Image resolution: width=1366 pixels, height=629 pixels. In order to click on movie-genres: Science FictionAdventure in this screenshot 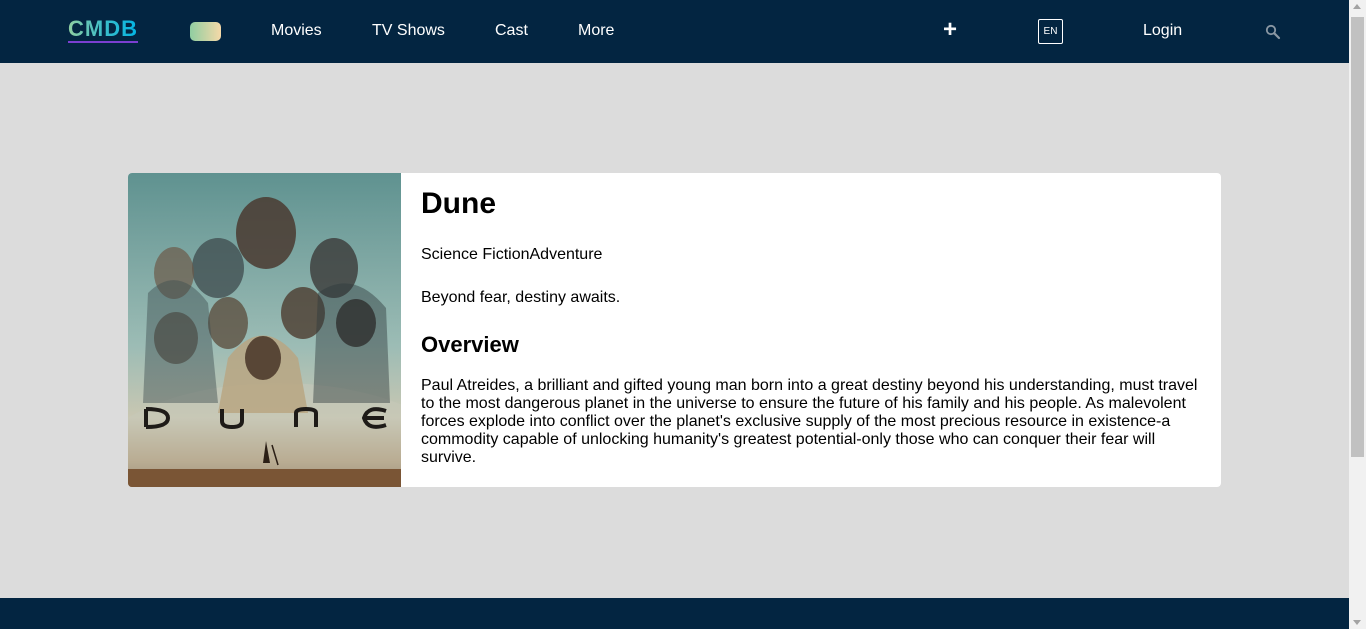, I will do `click(512, 254)`.